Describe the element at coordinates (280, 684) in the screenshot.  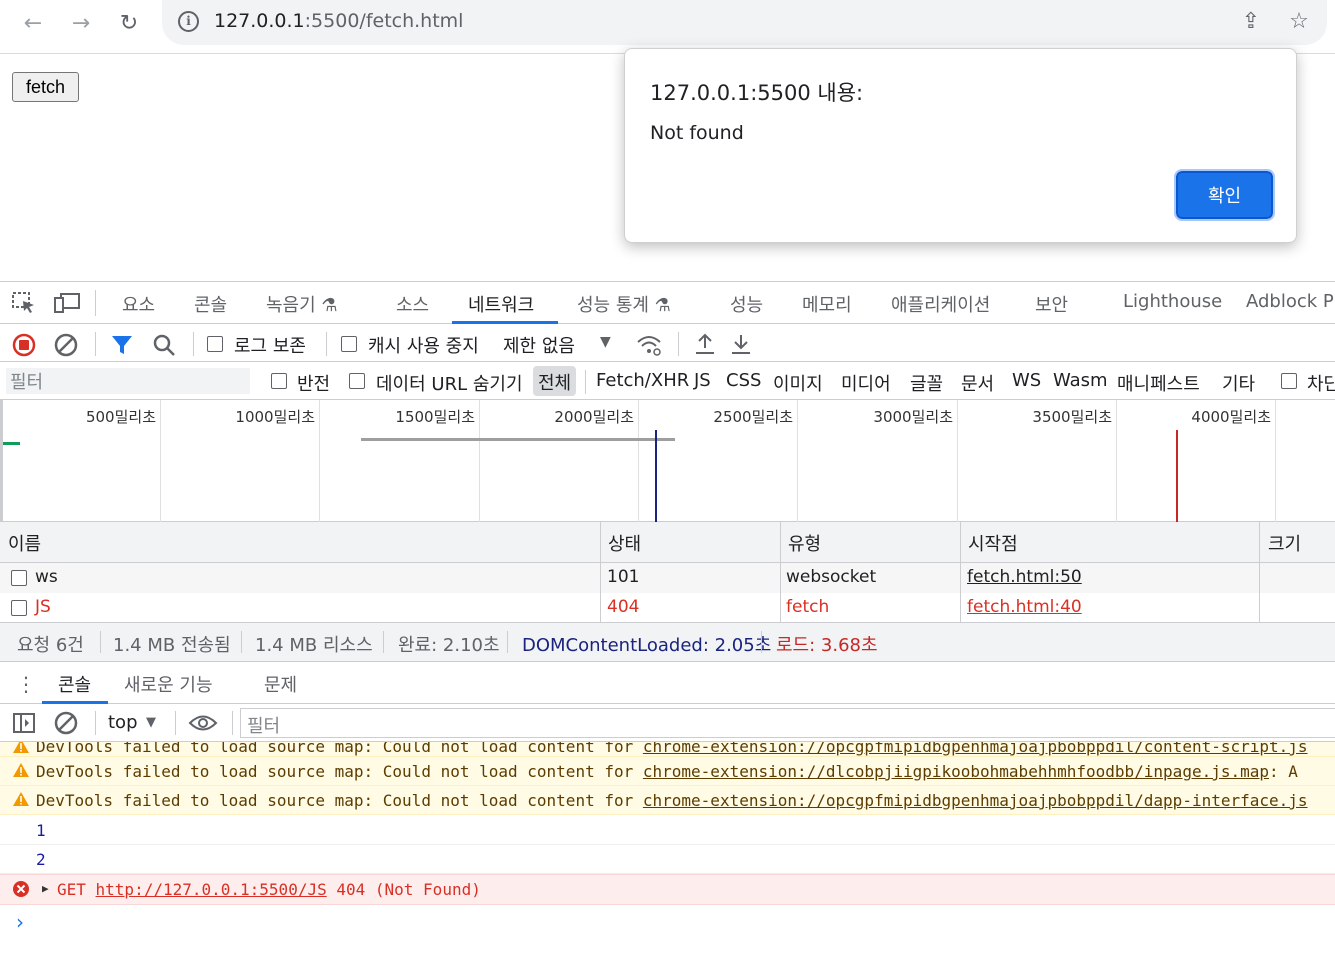
I see `drawer-tab-issues: 문제` at that location.